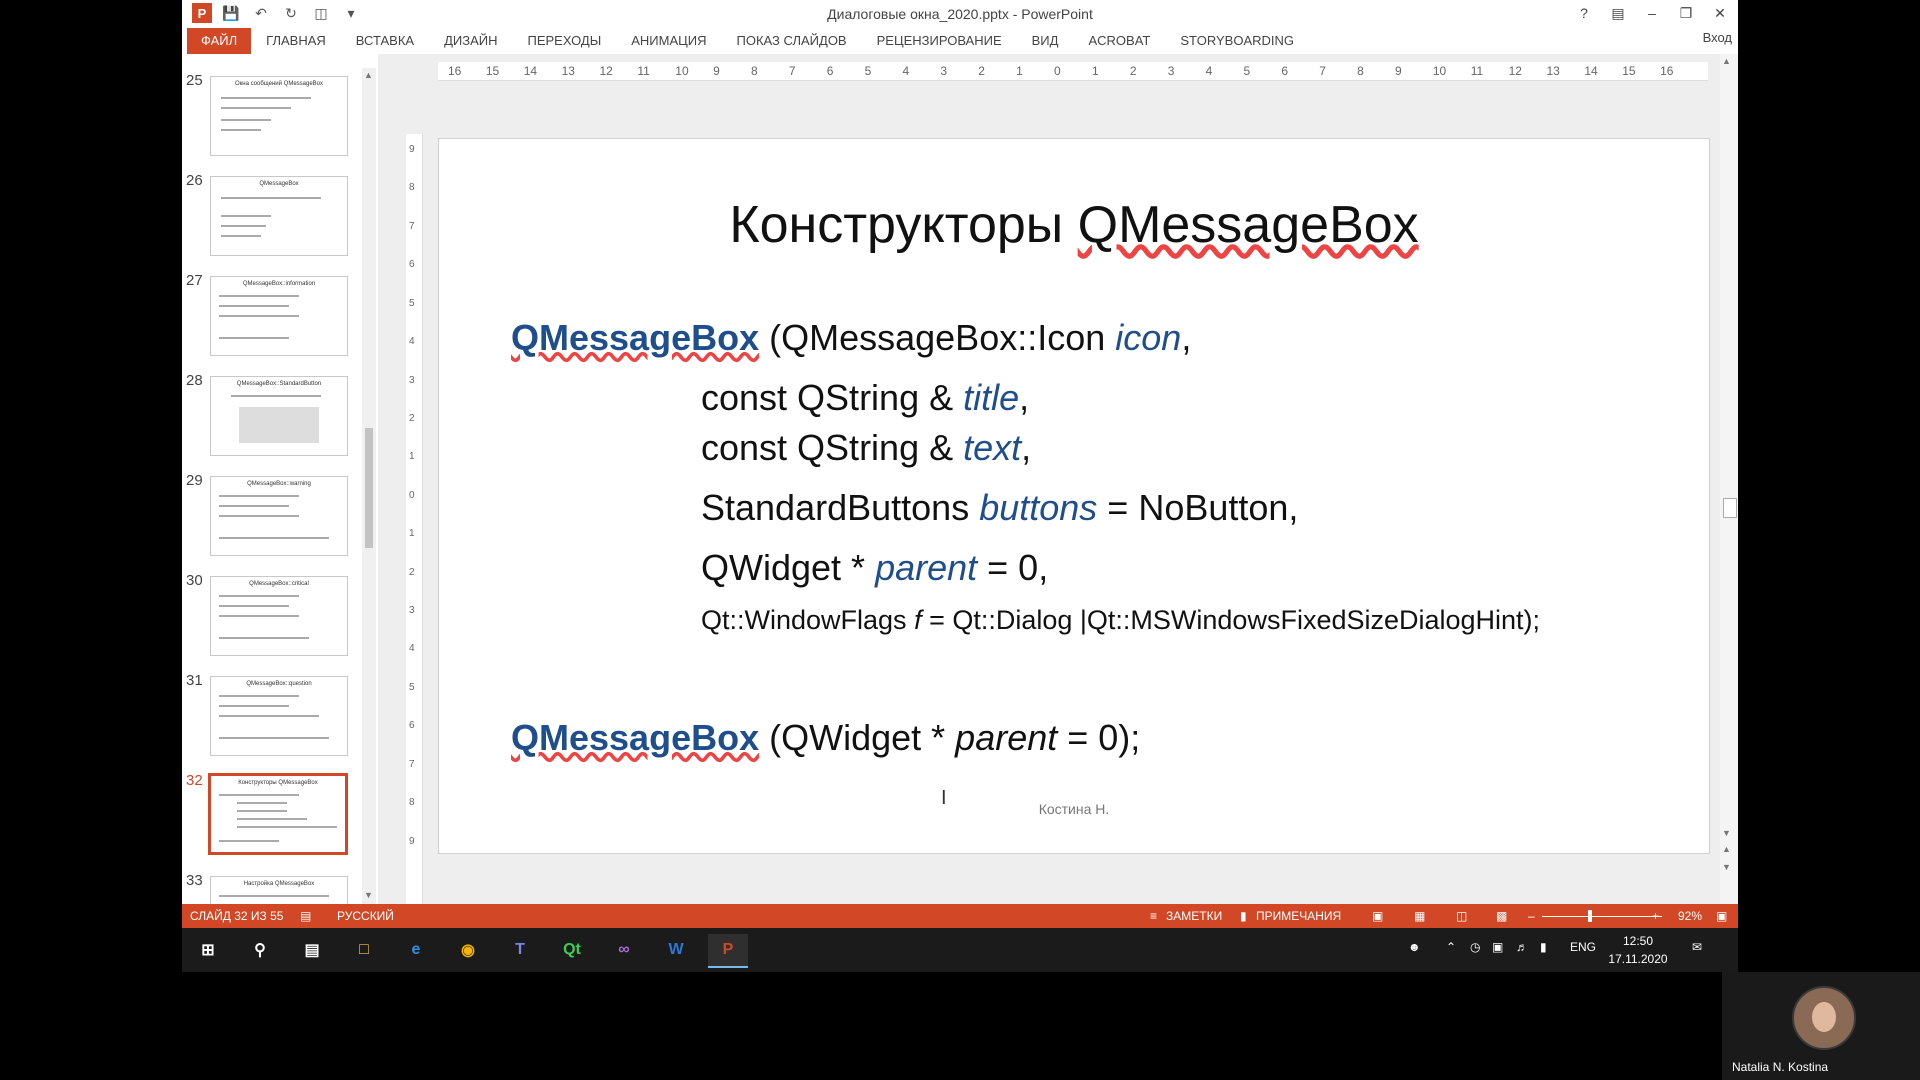  Describe the element at coordinates (279, 516) in the screenshot. I see `slide-thumbnail: QMessageBox::warning` at that location.